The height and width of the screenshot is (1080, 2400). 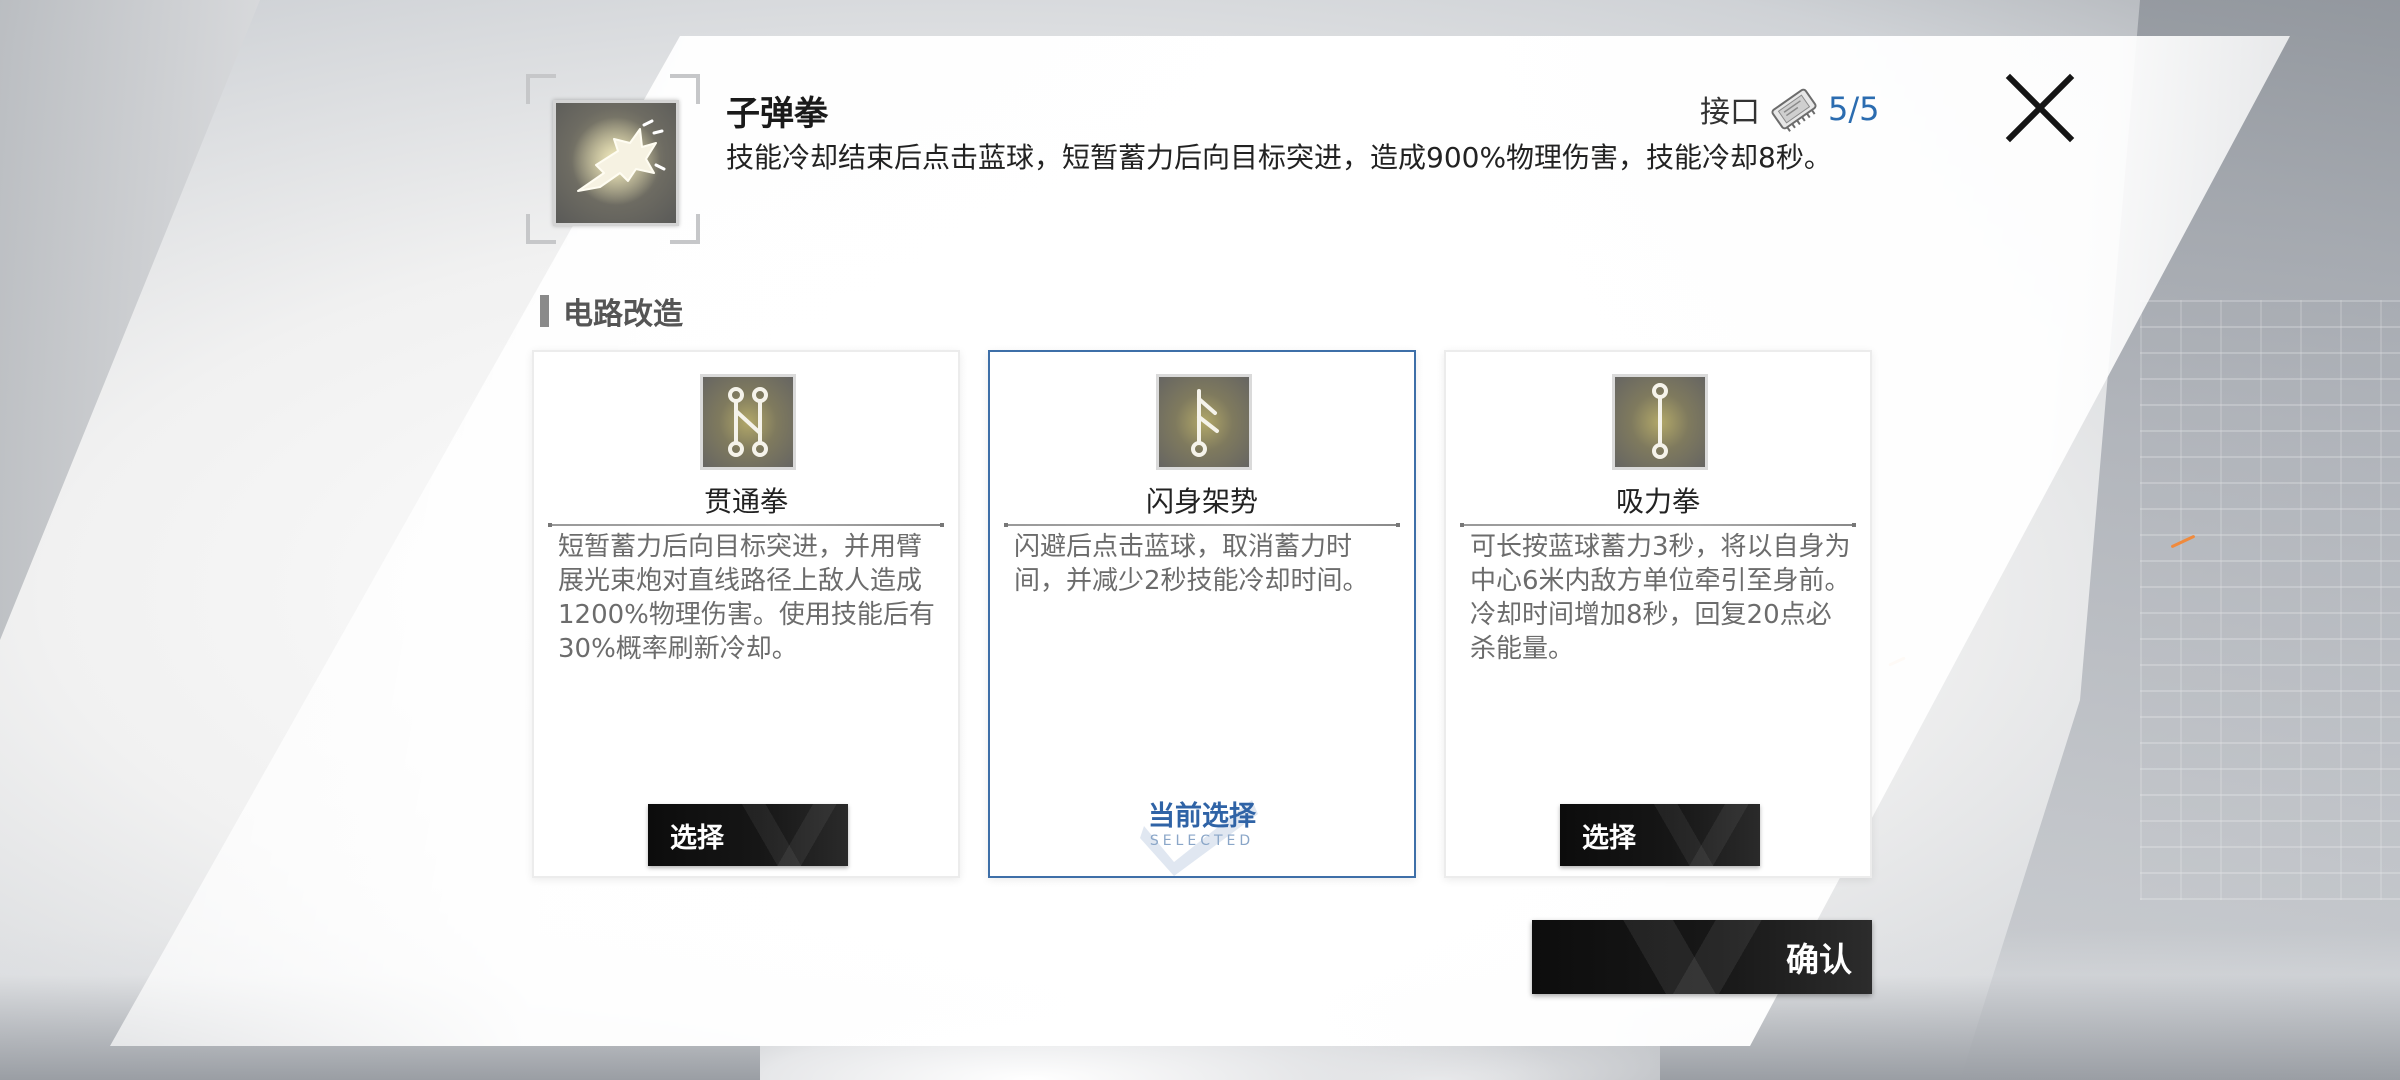 I want to click on card-title: 闪身架势, so click(x=1201, y=501).